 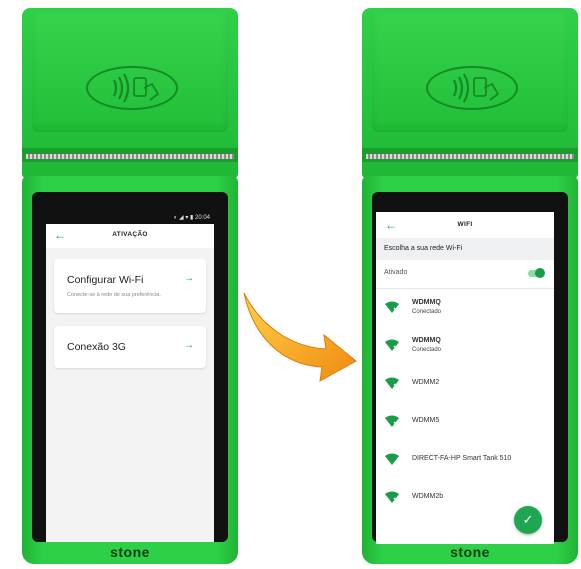 I want to click on page-title: WIFI, so click(x=465, y=224).